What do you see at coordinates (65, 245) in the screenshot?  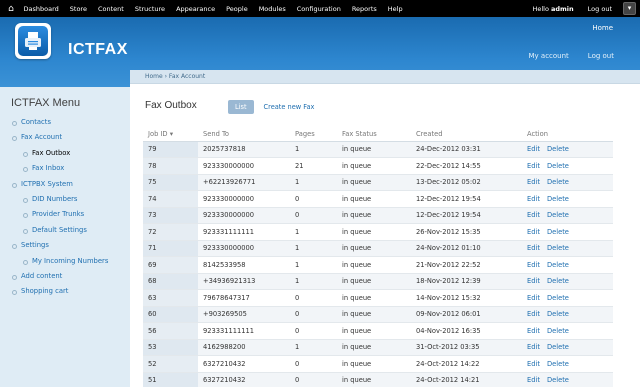 I see `sidebar-item-settings: Settings` at bounding box center [65, 245].